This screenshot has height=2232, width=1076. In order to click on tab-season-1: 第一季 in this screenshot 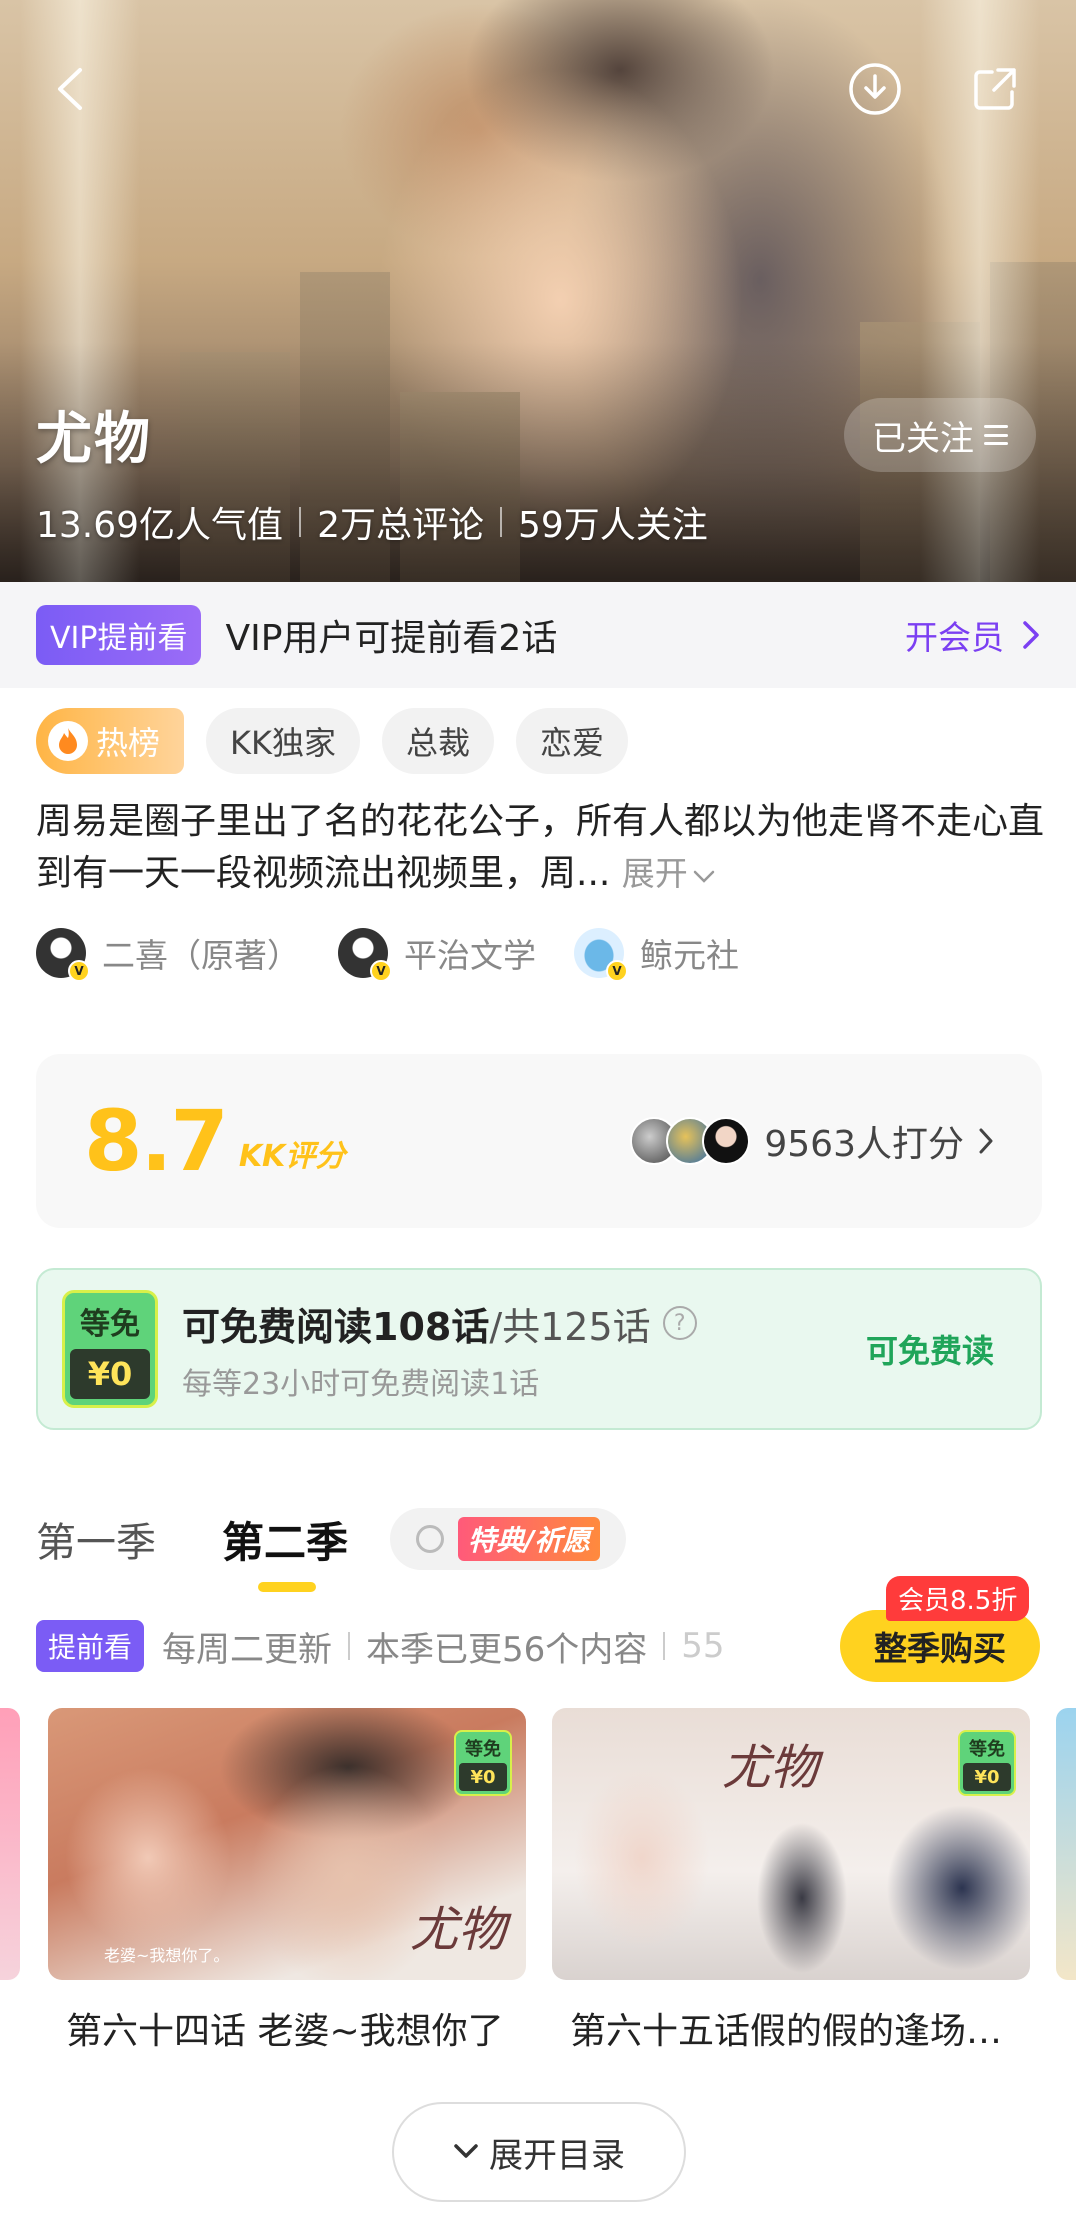, I will do `click(96, 1539)`.